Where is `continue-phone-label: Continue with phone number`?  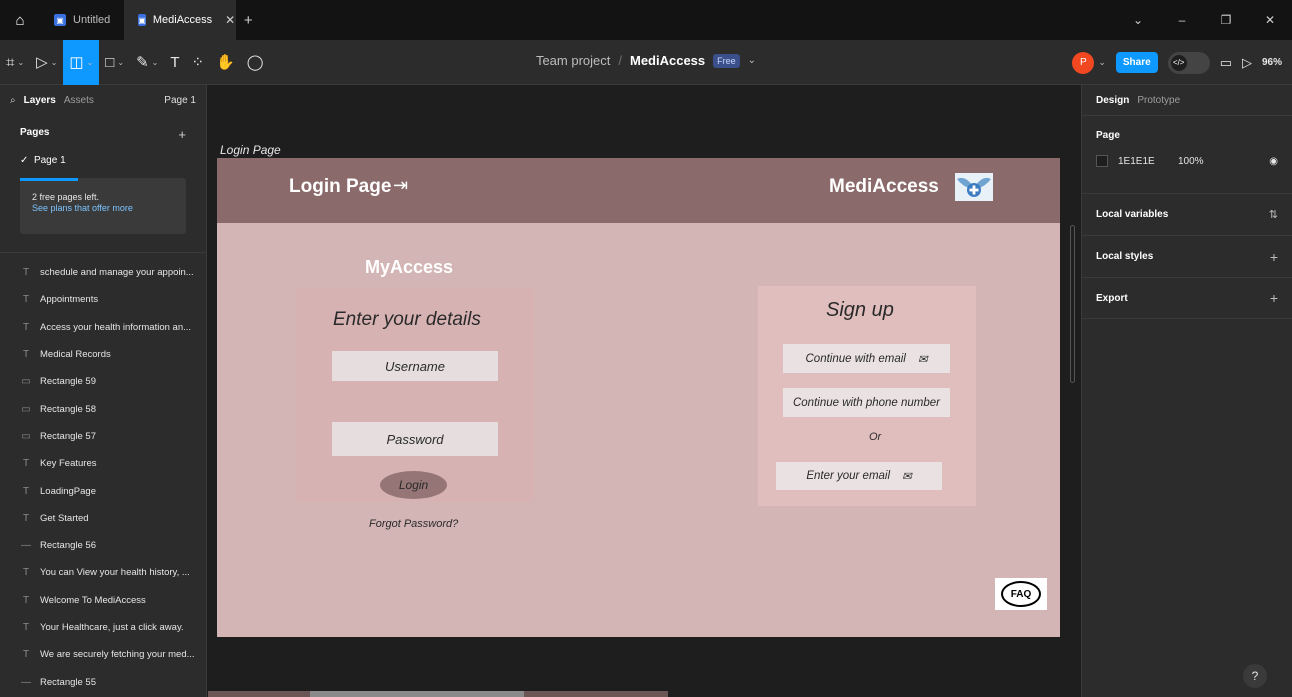
continue-phone-label: Continue with phone number is located at coordinates (866, 402).